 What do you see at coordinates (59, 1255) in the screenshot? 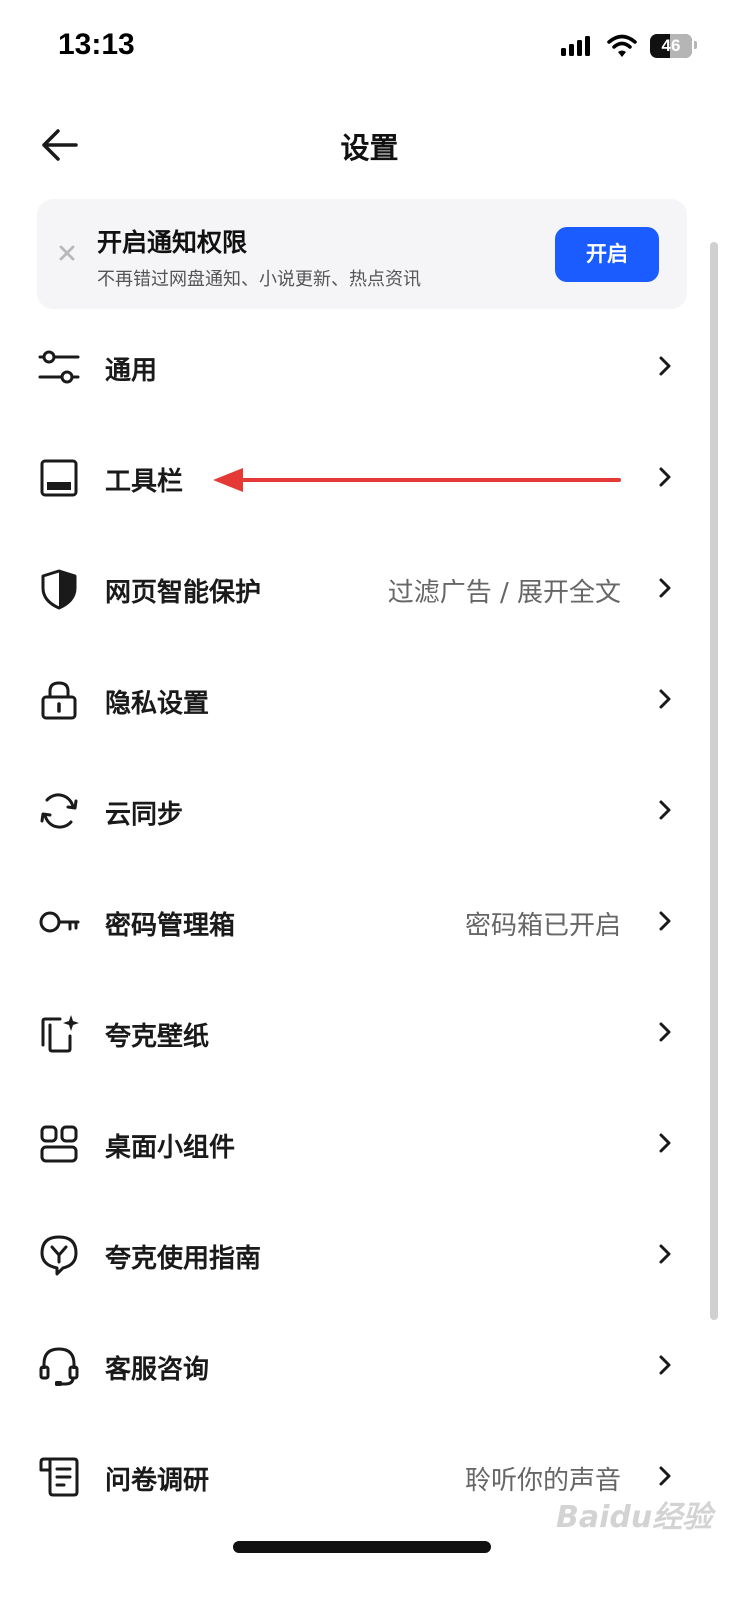
I see `guide-icon` at bounding box center [59, 1255].